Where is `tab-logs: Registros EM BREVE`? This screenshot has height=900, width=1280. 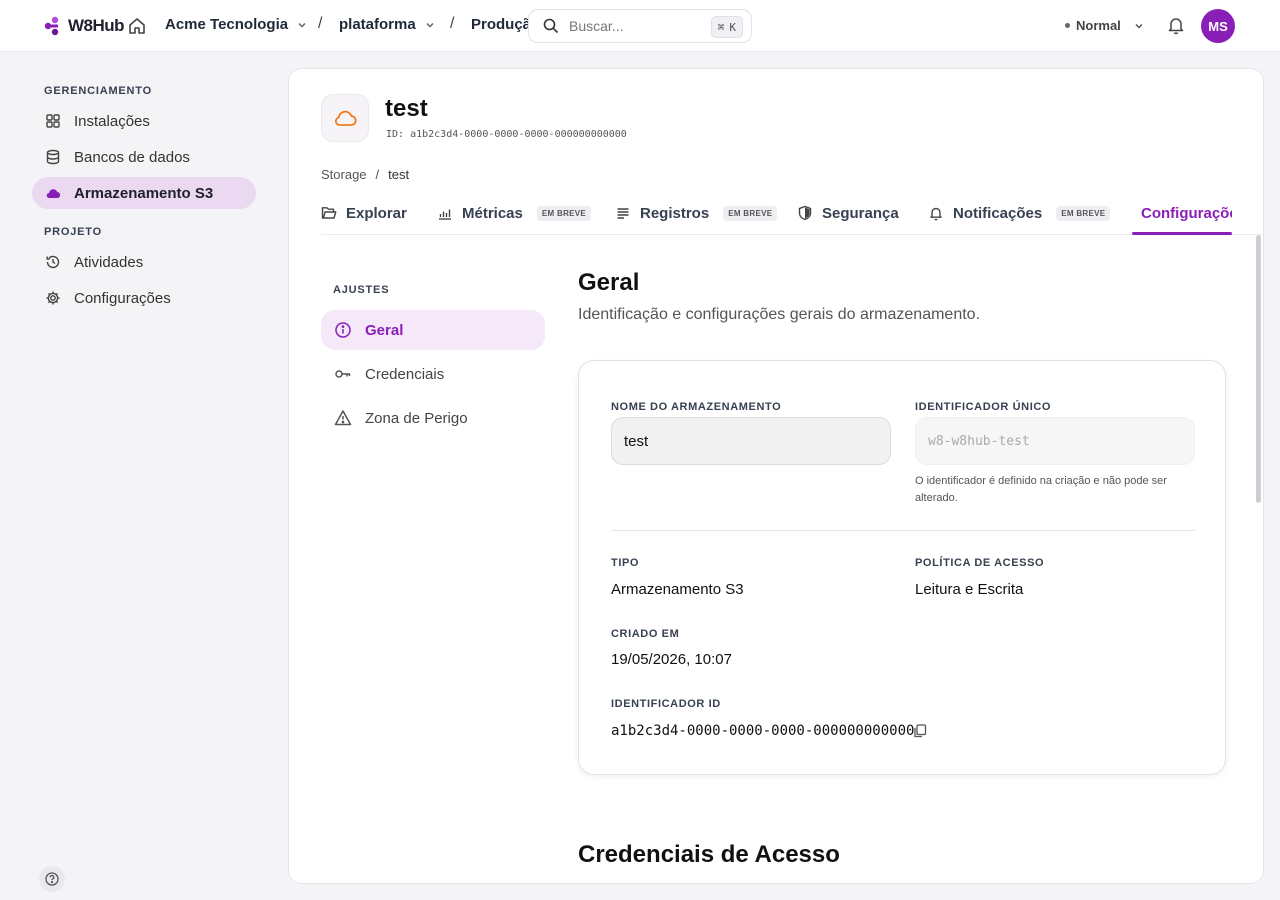
tab-logs: Registros EM BREVE is located at coordinates (696, 213).